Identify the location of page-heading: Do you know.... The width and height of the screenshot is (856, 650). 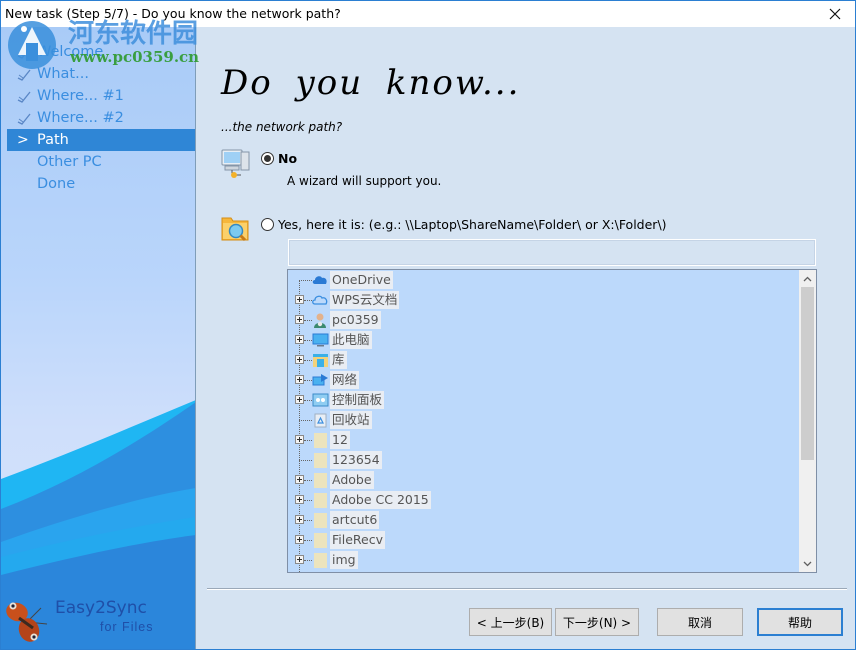
(371, 83).